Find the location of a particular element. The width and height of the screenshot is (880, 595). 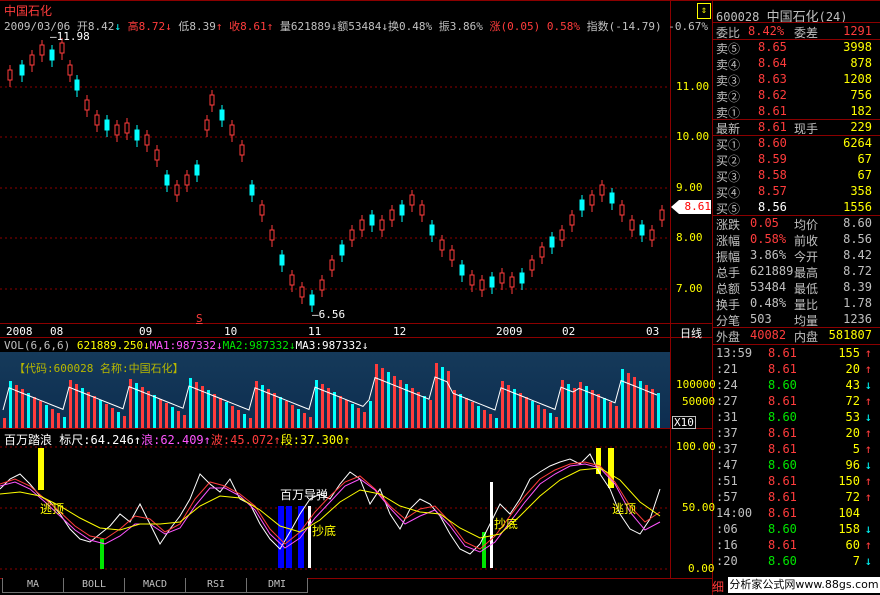

tick-row: 14:00 8.61 104 is located at coordinates (795, 514).